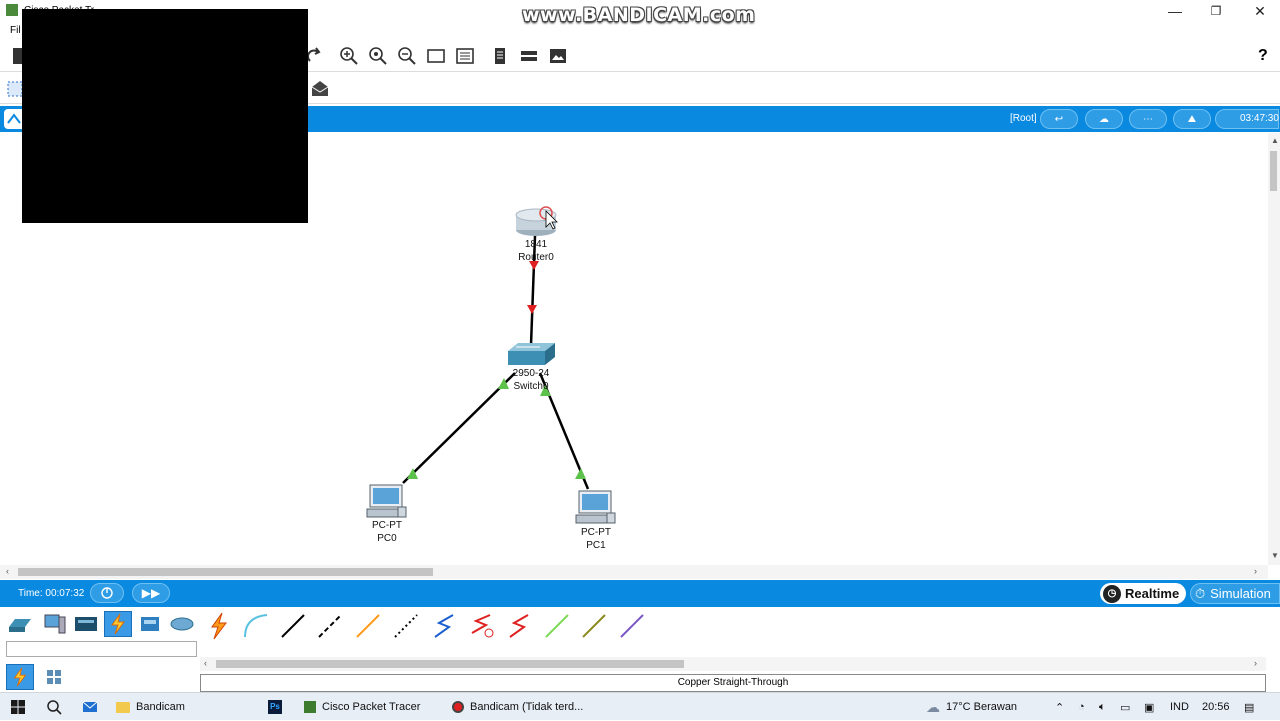  Describe the element at coordinates (150, 624) in the screenshot. I see `miscellaneous-icon` at that location.